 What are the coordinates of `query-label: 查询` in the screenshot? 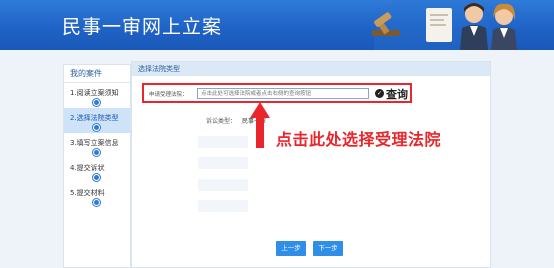 It's located at (397, 94).